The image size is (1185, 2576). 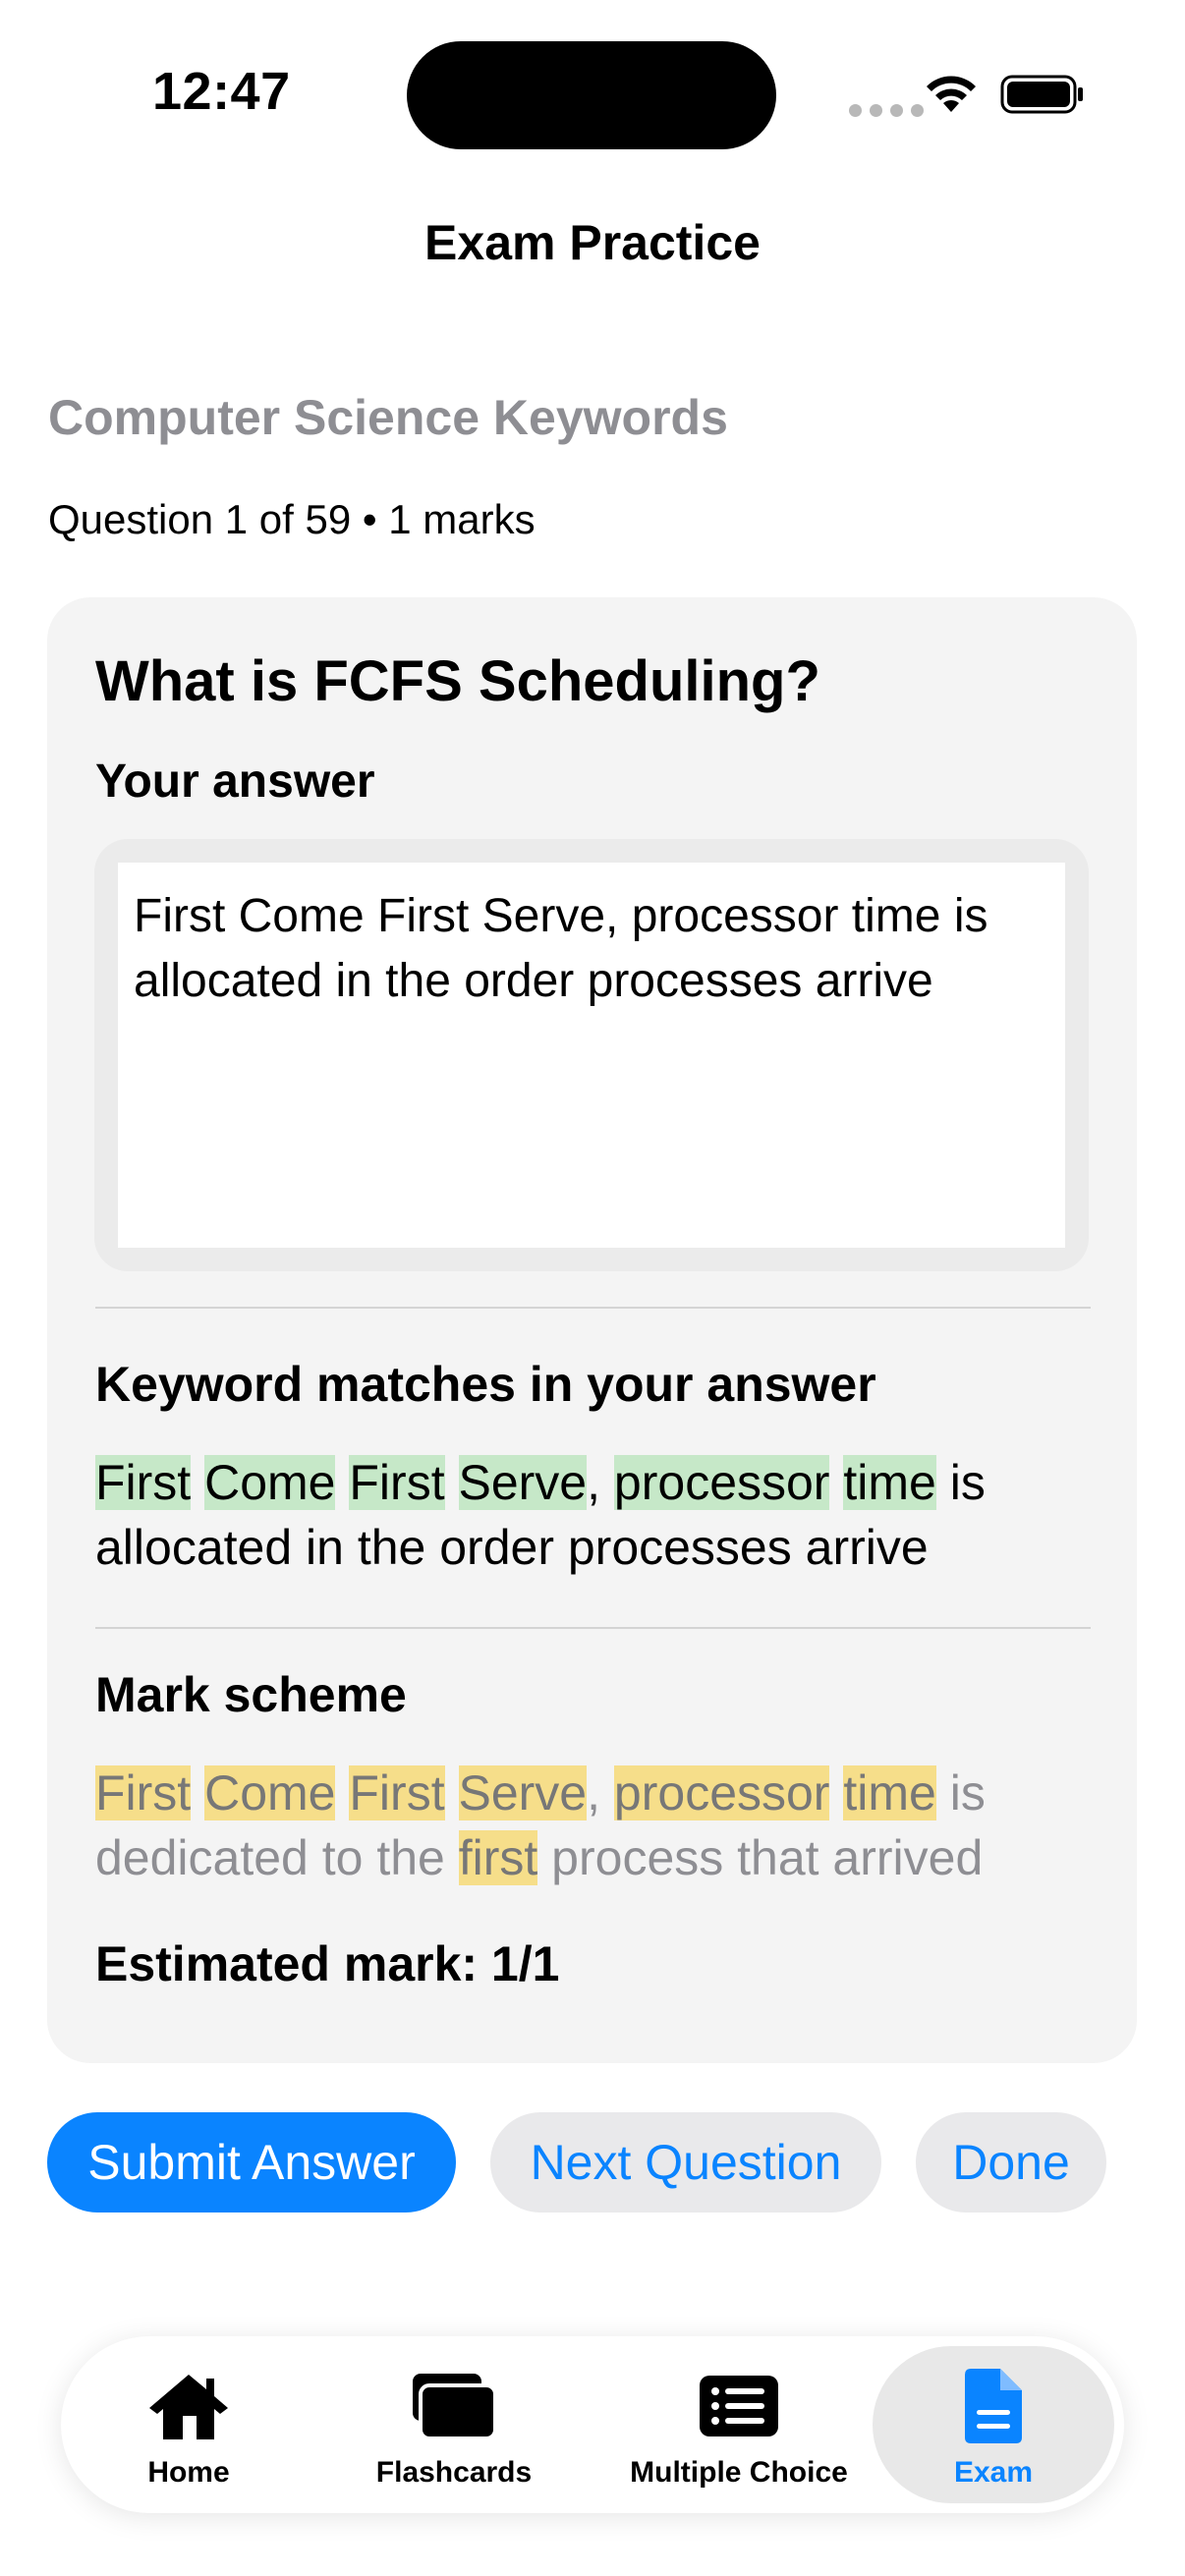 I want to click on tab-label: Multiple Choice, so click(x=739, y=2472).